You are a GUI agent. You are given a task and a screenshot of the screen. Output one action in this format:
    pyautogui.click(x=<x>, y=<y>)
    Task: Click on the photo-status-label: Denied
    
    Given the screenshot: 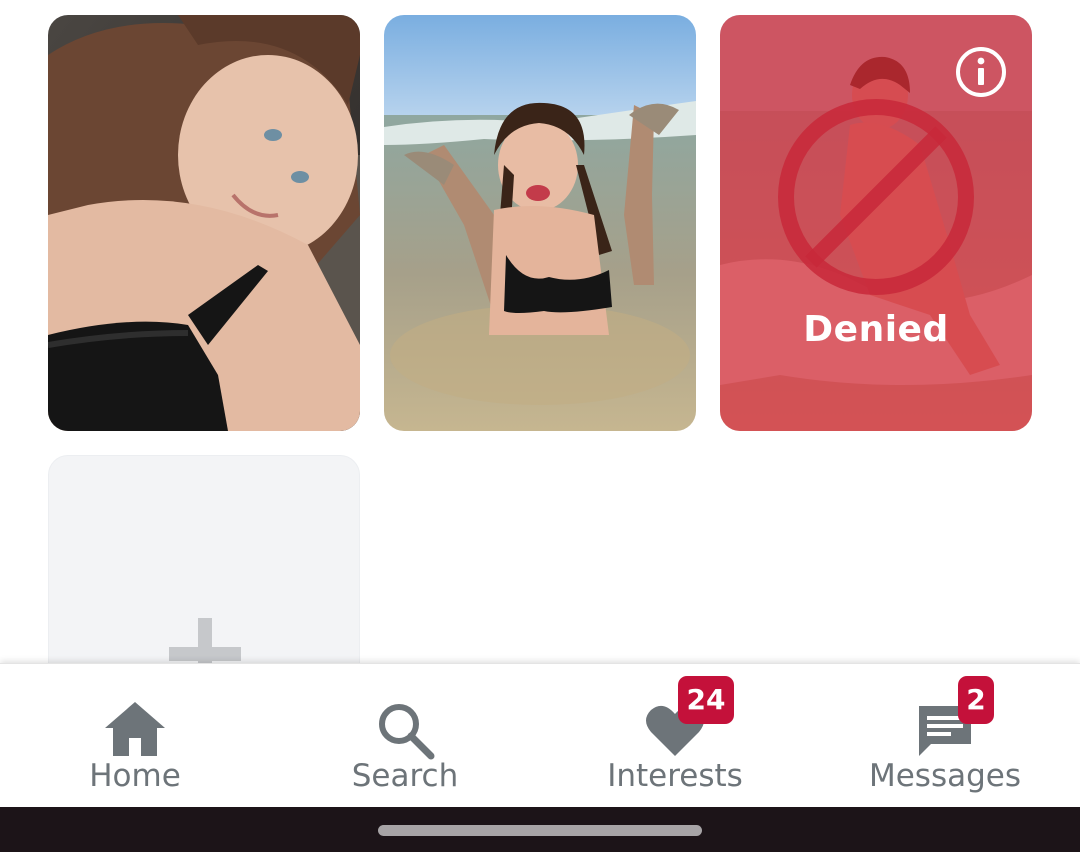 What is the action you would take?
    pyautogui.click(x=876, y=329)
    